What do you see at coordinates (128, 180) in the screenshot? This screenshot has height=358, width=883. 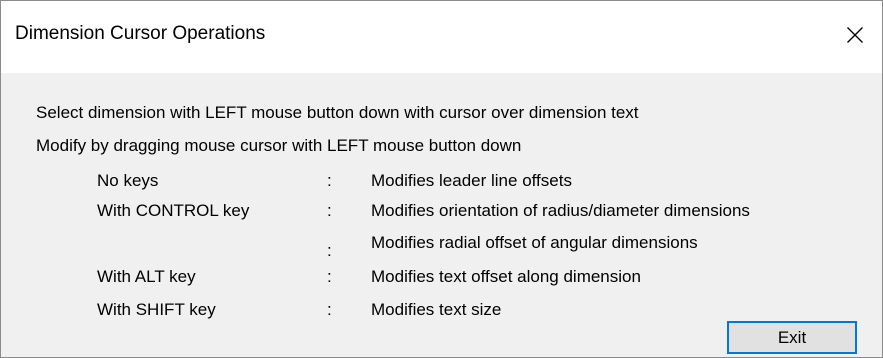 I see `operation-key: No keys` at bounding box center [128, 180].